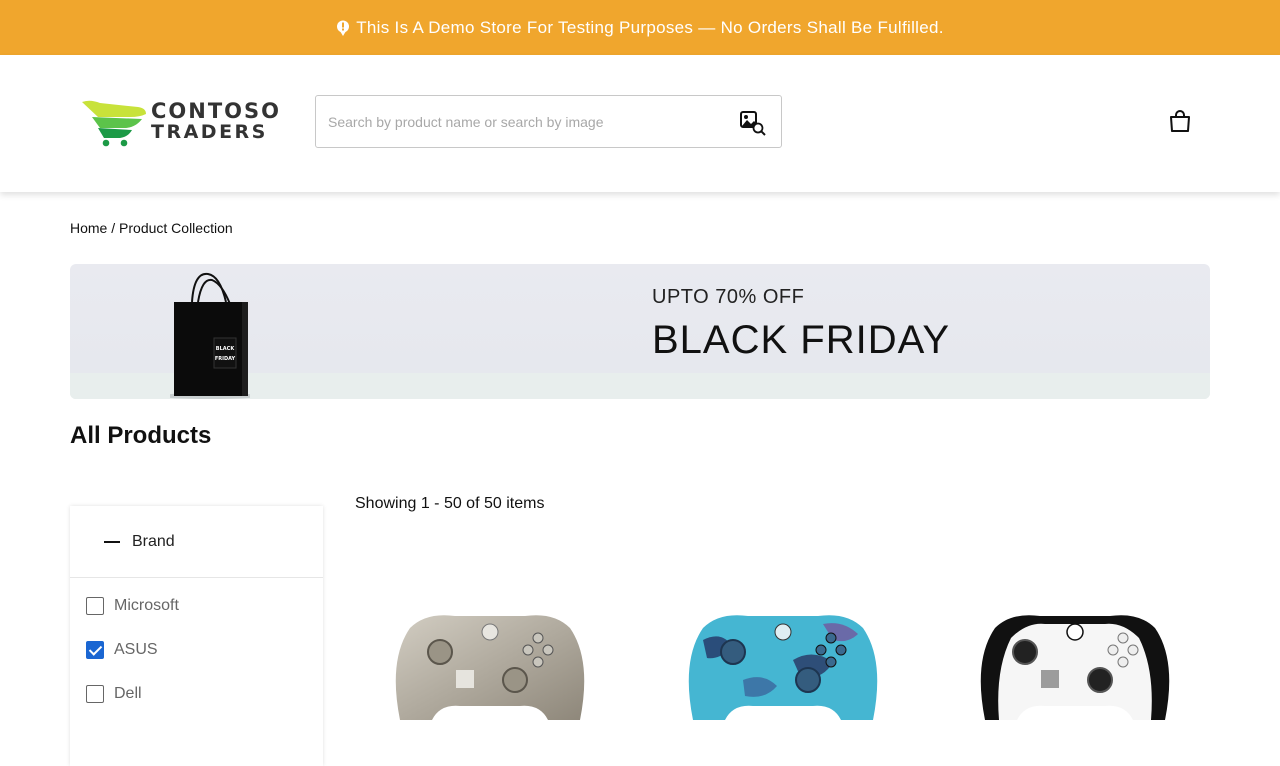 Image resolution: width=1280 pixels, height=766 pixels. I want to click on svg-text: FRIDAY, so click(225, 359).